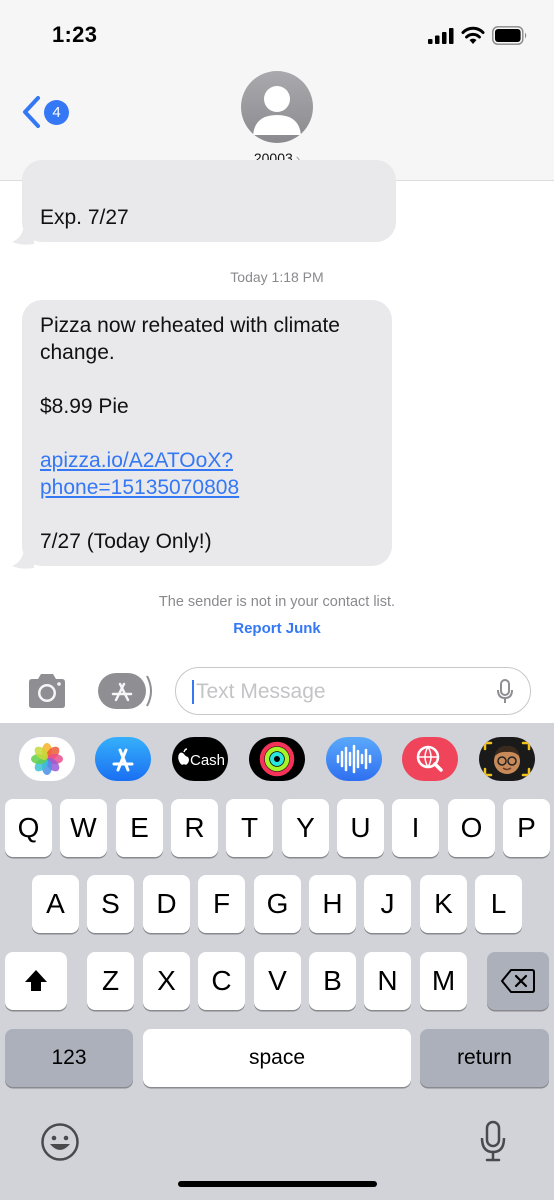 This screenshot has height=1200, width=554. What do you see at coordinates (84, 217) in the screenshot?
I see `message-text: Exp. 7/27` at bounding box center [84, 217].